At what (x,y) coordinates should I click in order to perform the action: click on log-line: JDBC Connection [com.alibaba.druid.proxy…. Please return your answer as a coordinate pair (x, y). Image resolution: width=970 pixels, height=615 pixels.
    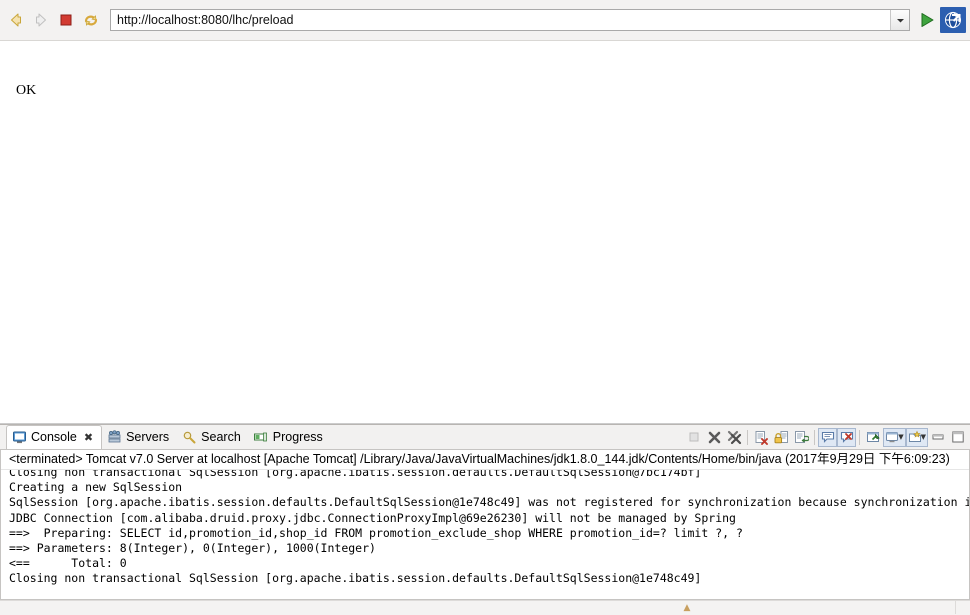
    Looking at the image, I should click on (372, 517).